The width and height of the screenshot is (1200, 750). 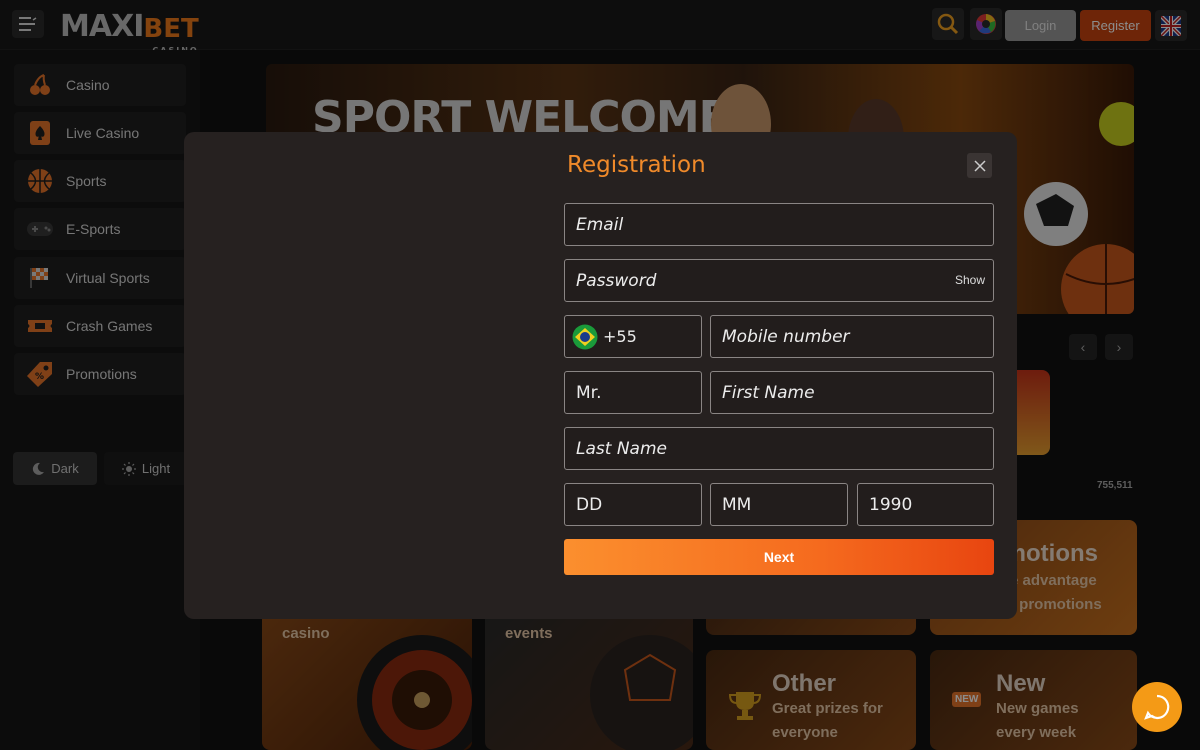 I want to click on phone-code: +55, so click(x=620, y=336).